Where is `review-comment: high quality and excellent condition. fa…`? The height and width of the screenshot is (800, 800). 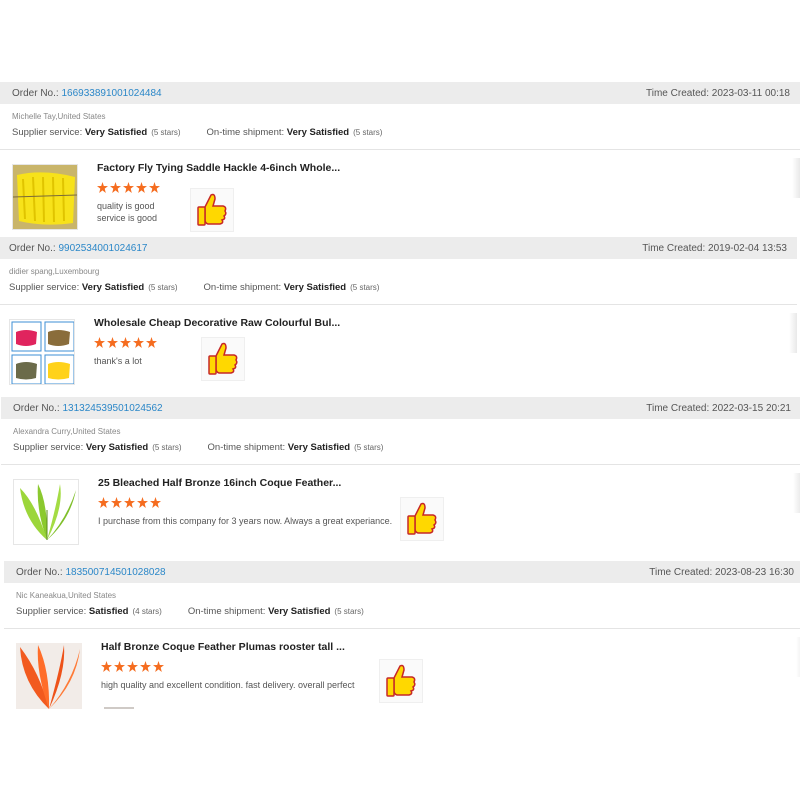 review-comment: high quality and excellent condition. fa… is located at coordinates (228, 685).